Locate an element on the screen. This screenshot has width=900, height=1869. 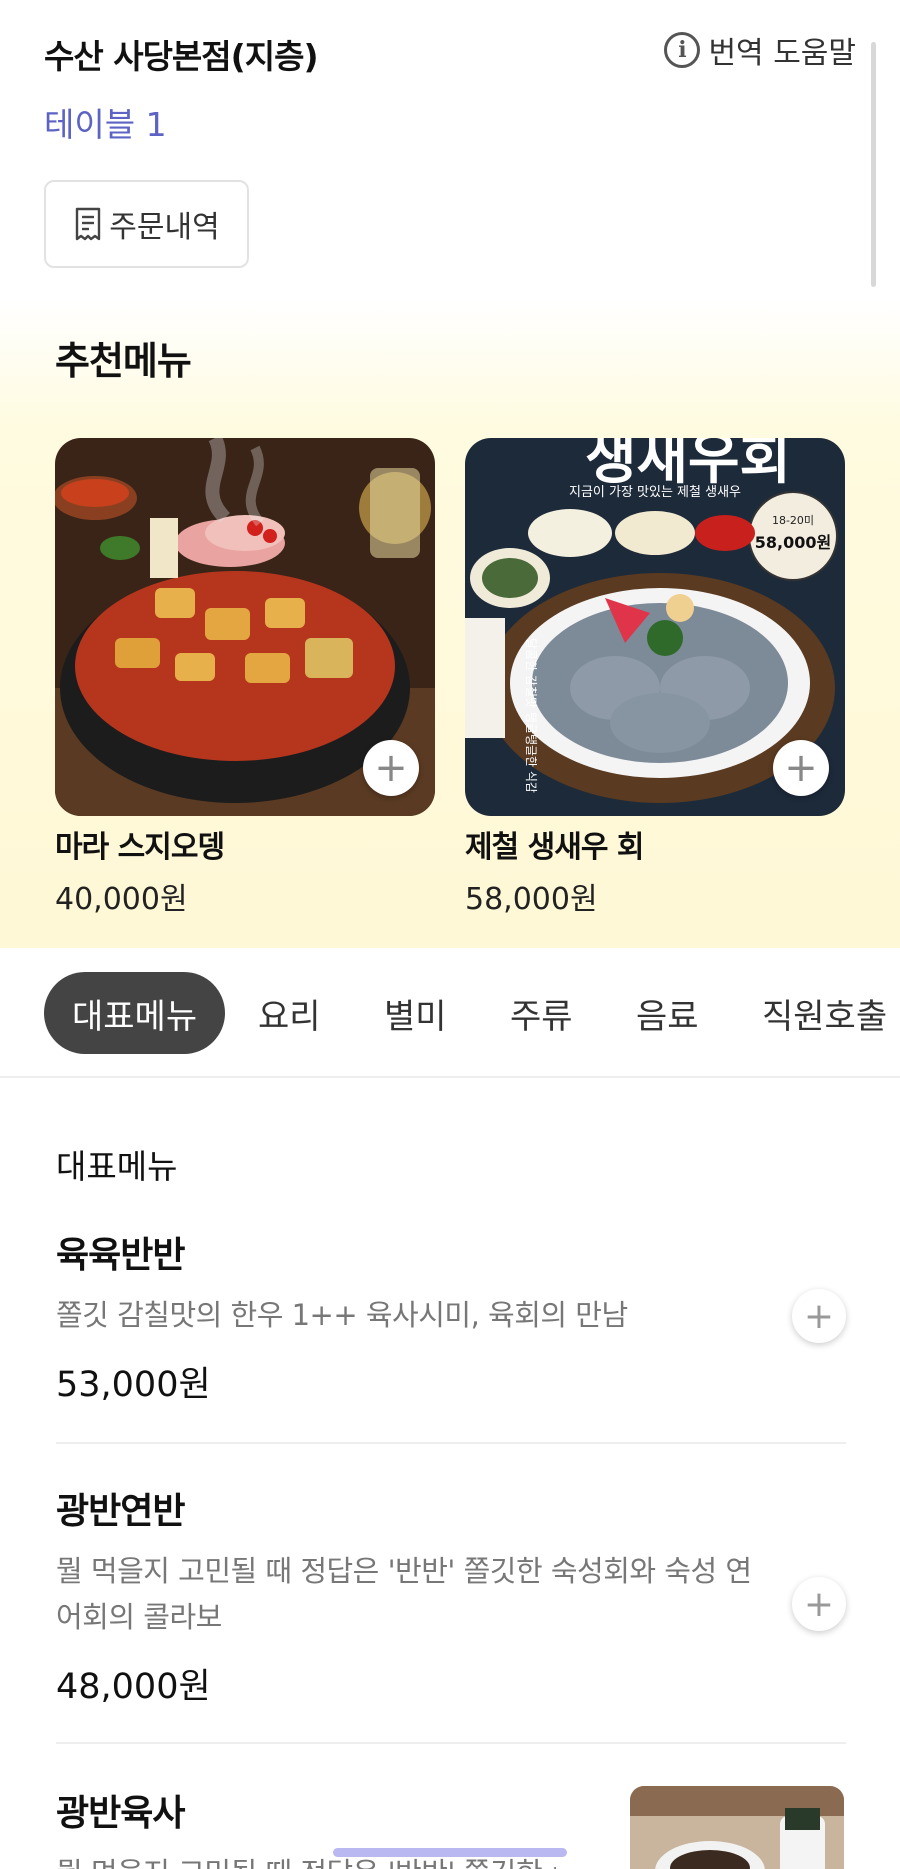
tab-beverages: 음료 is located at coordinates (667, 1013).